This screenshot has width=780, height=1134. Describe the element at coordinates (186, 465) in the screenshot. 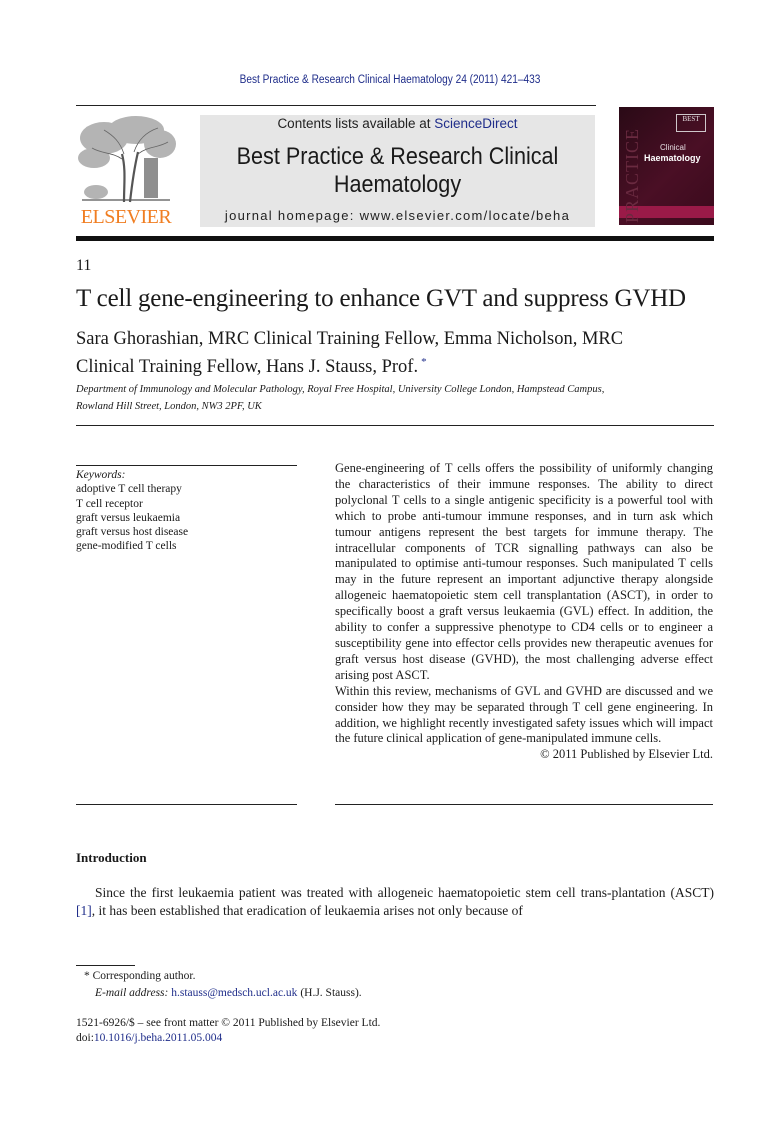

I see `keywords-top-divider` at that location.